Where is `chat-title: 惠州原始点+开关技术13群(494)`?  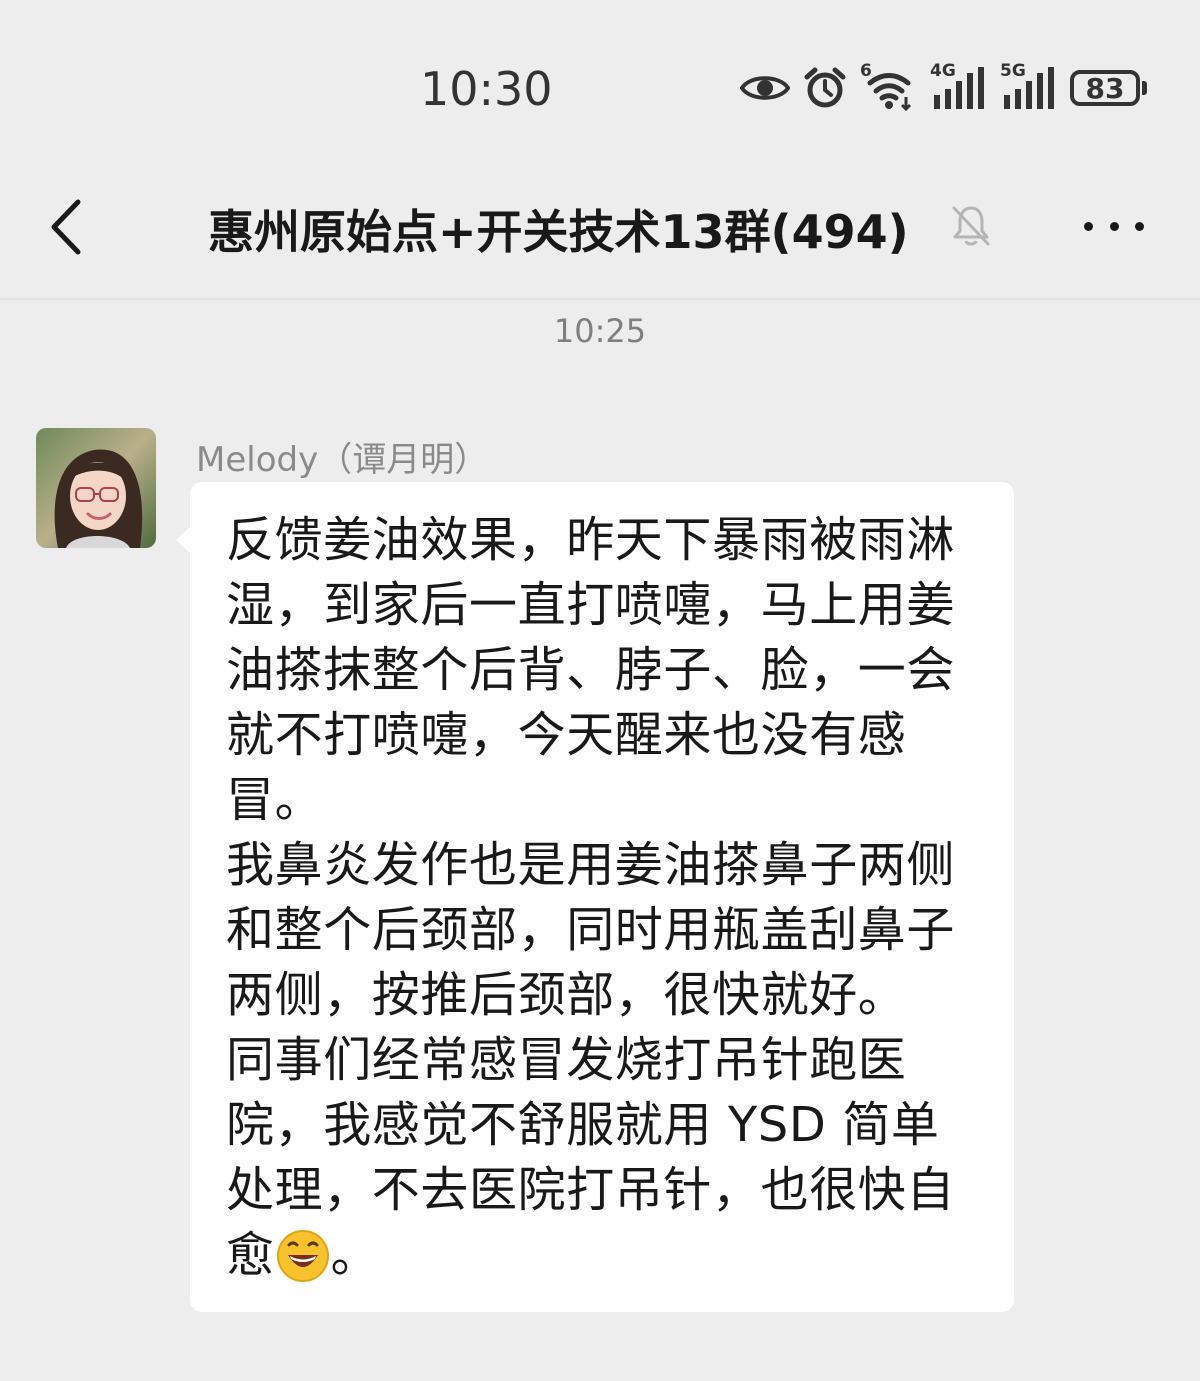 chat-title: 惠州原始点+开关技术13群(494) is located at coordinates (558, 229).